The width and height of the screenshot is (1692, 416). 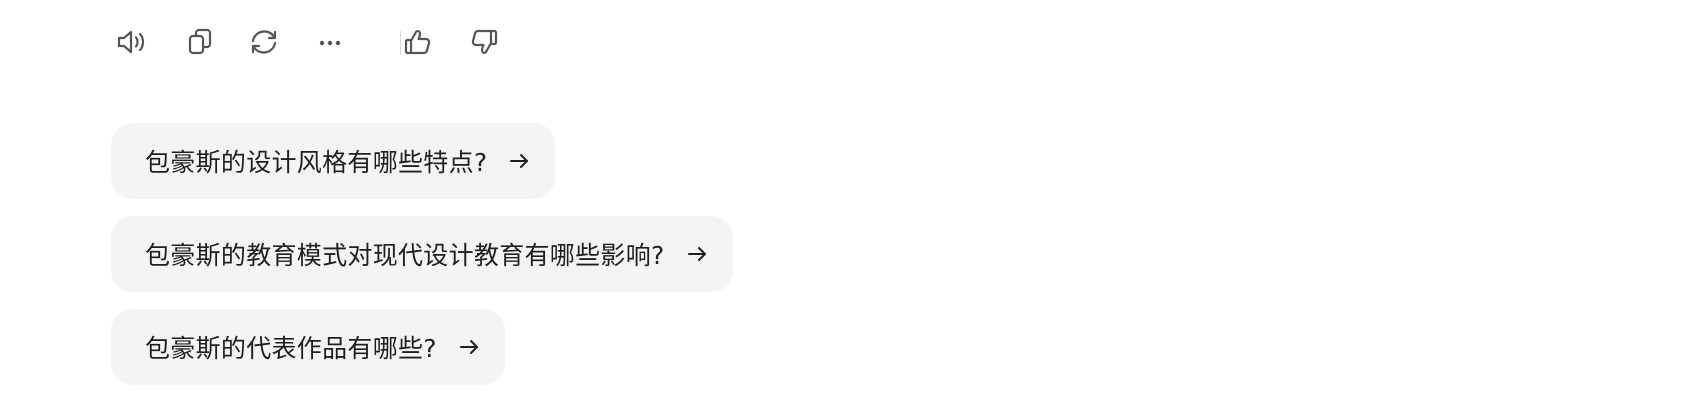 I want to click on dislike-button, so click(x=484, y=42).